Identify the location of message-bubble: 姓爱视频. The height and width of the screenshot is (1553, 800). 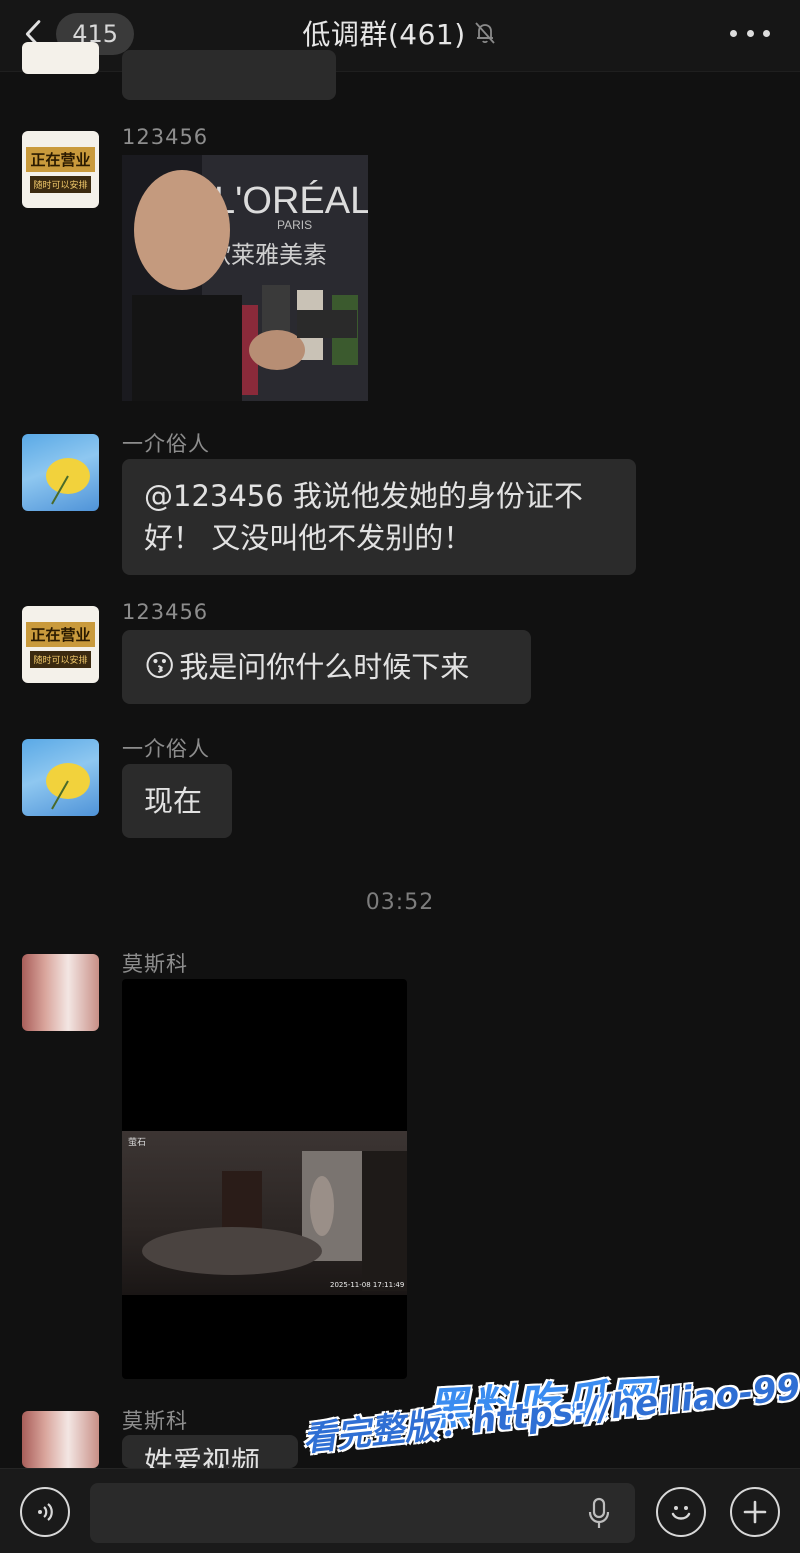
(210, 1451).